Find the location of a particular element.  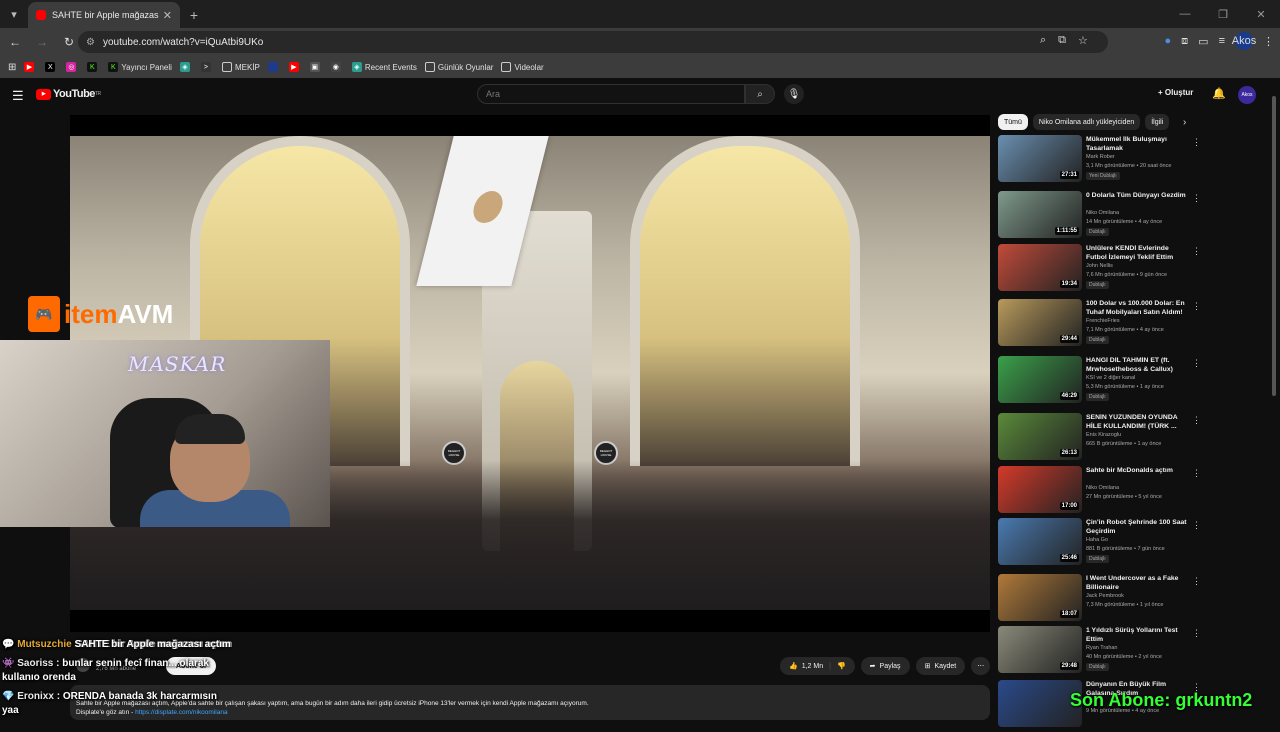

video-thumbnail: 26:13 is located at coordinates (1040, 436).